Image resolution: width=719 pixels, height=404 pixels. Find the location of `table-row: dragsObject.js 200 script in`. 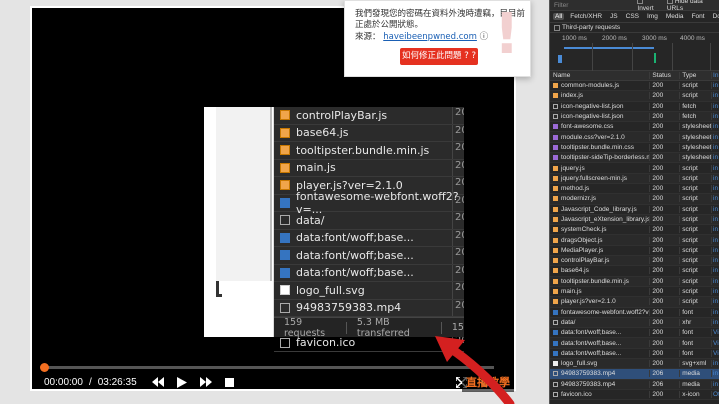

table-row: dragsObject.js 200 script in is located at coordinates (634, 240).